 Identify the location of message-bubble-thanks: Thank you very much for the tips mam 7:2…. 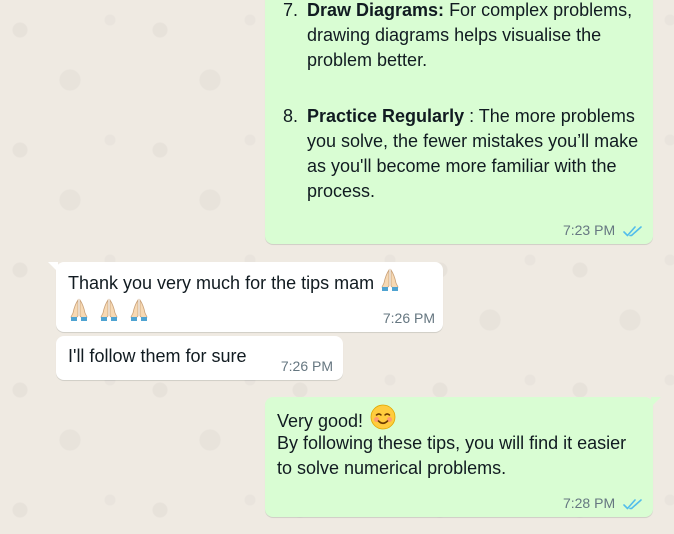
(245, 297).